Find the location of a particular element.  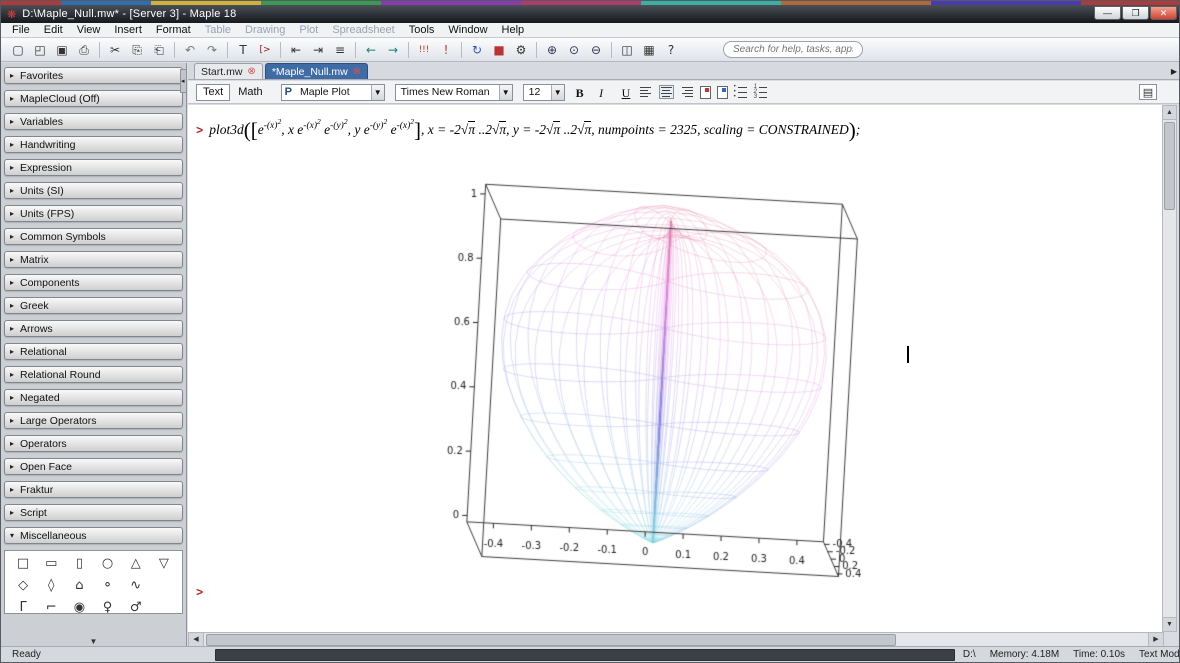

shape-item: ○ is located at coordinates (107, 564).